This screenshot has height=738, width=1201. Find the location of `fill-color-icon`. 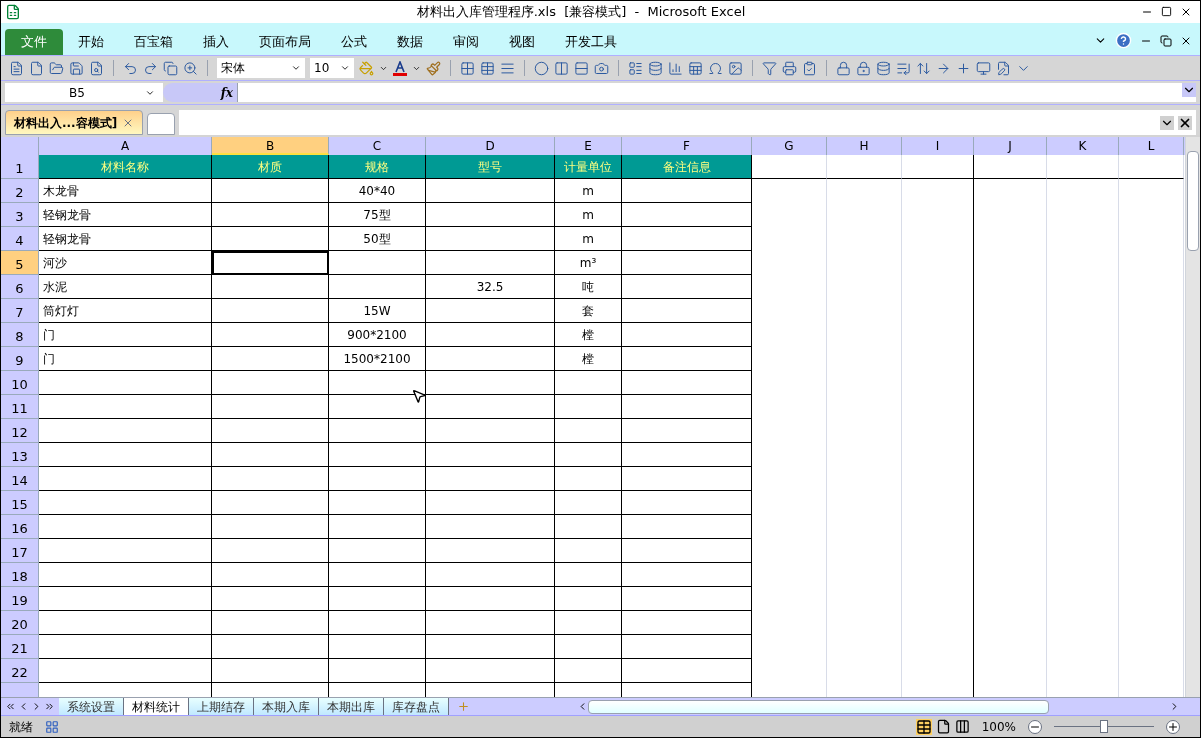

fill-color-icon is located at coordinates (366, 68).